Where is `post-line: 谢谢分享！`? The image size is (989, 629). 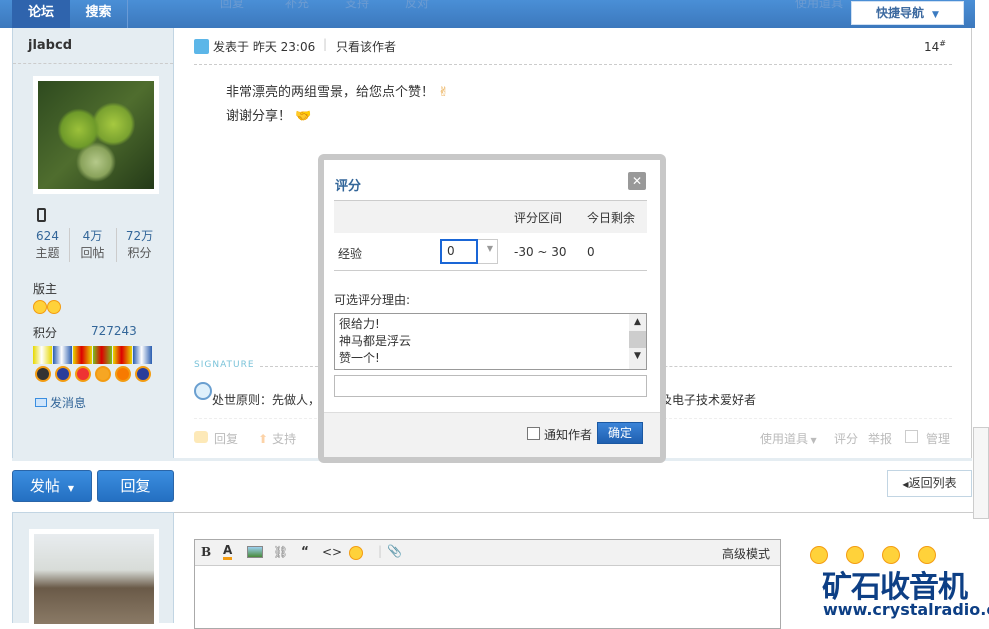
post-line: 谢谢分享！ is located at coordinates (259, 116).